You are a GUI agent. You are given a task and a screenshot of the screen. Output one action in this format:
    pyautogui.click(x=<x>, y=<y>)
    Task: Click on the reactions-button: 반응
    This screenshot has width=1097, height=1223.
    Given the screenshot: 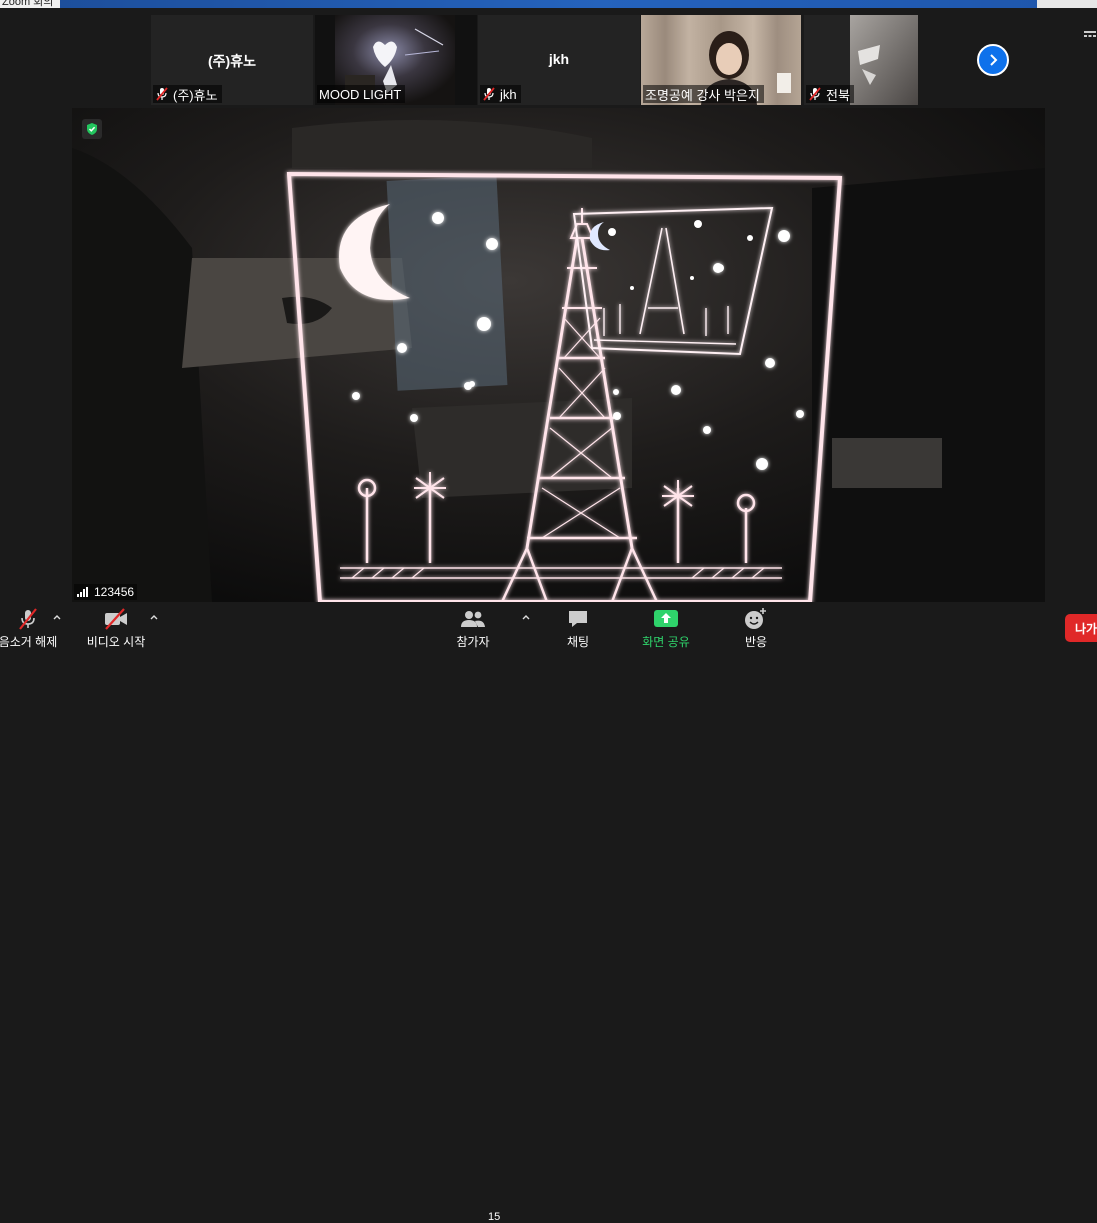 What is the action you would take?
    pyautogui.click(x=756, y=628)
    